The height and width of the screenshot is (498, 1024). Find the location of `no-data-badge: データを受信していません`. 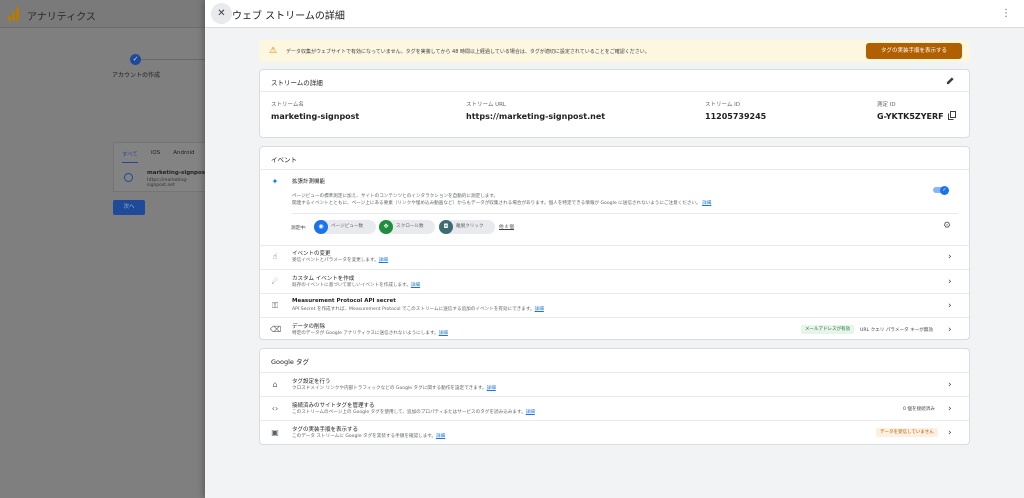

no-data-badge: データを受信していません is located at coordinates (907, 432).